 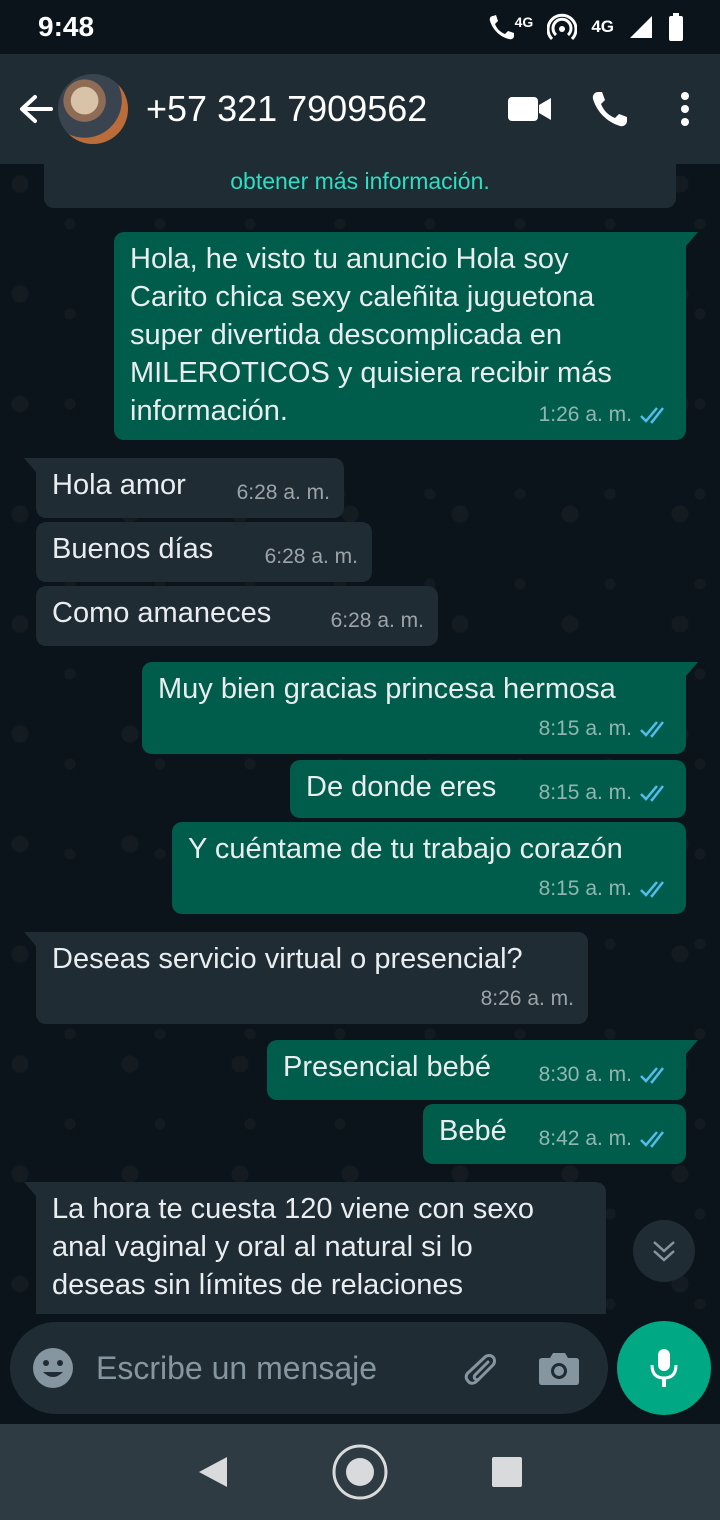 What do you see at coordinates (405, 849) in the screenshot?
I see `message-text: Y cuéntame de tu trabajo corazón` at bounding box center [405, 849].